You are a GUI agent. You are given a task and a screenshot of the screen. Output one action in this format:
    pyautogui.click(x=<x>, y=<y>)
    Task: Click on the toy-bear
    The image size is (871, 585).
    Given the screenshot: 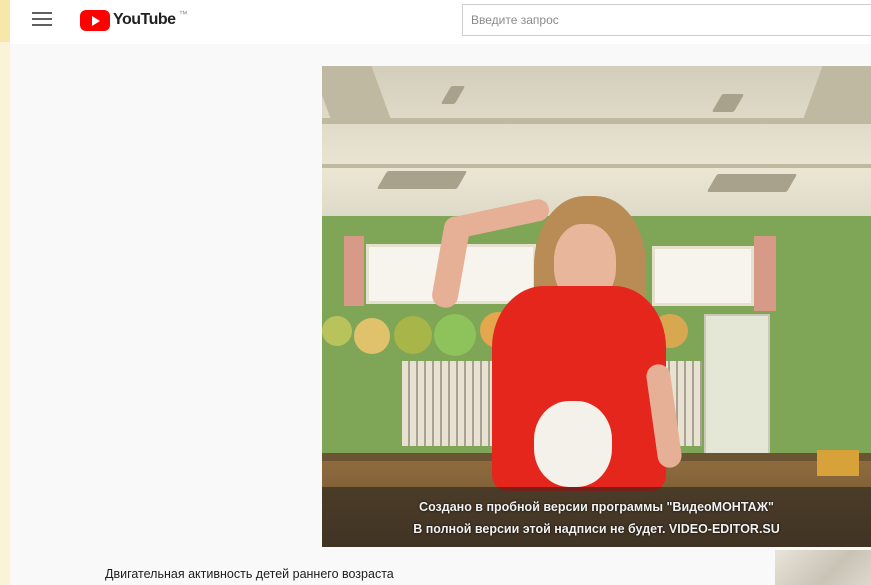 What is the action you would take?
    pyautogui.click(x=573, y=444)
    